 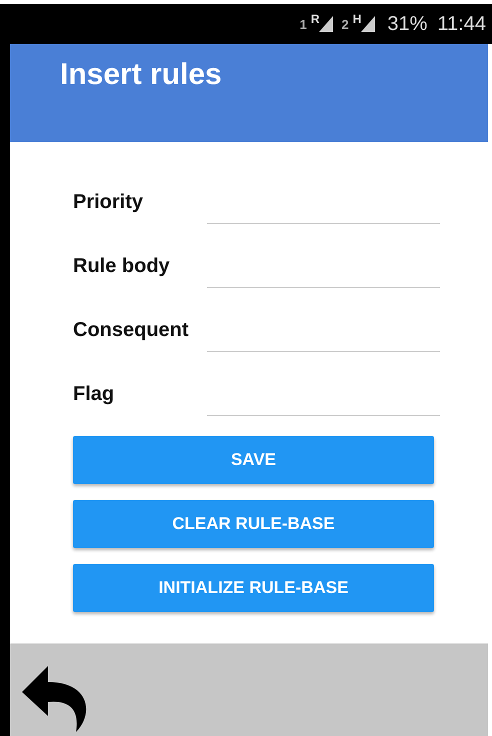 What do you see at coordinates (122, 267) in the screenshot?
I see `field-label: Rule body` at bounding box center [122, 267].